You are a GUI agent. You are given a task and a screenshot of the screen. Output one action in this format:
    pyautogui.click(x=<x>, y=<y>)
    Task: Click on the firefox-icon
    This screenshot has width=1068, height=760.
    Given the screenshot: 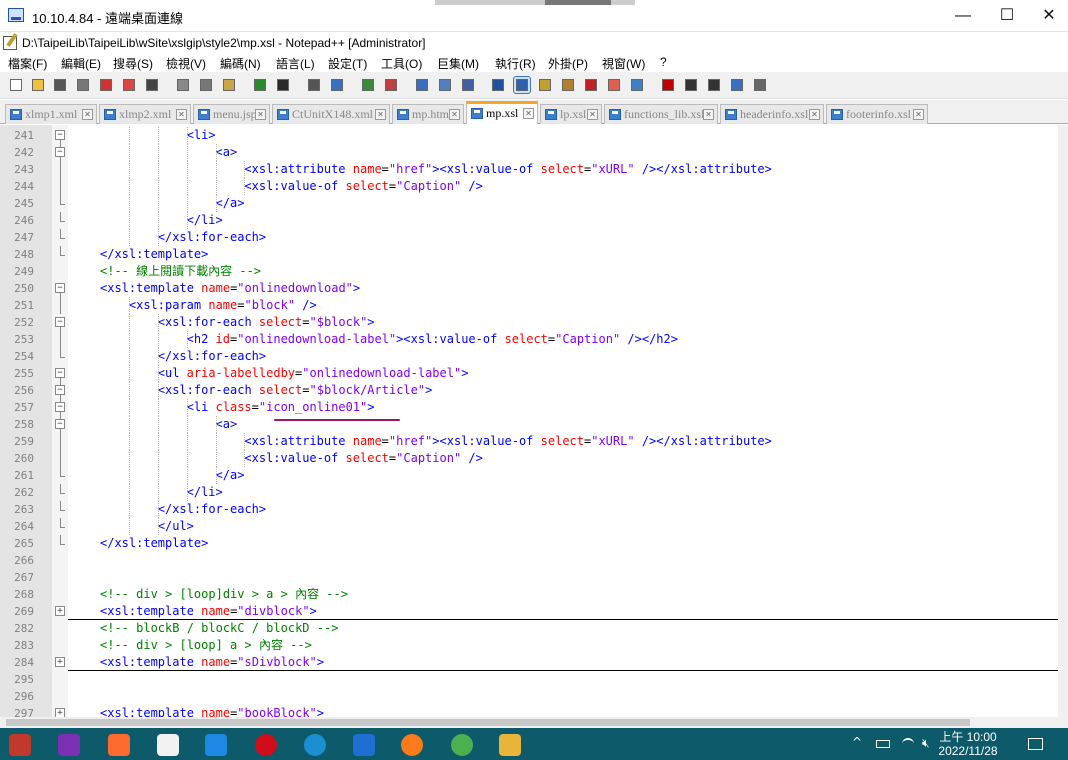 What is the action you would take?
    pyautogui.click(x=412, y=745)
    